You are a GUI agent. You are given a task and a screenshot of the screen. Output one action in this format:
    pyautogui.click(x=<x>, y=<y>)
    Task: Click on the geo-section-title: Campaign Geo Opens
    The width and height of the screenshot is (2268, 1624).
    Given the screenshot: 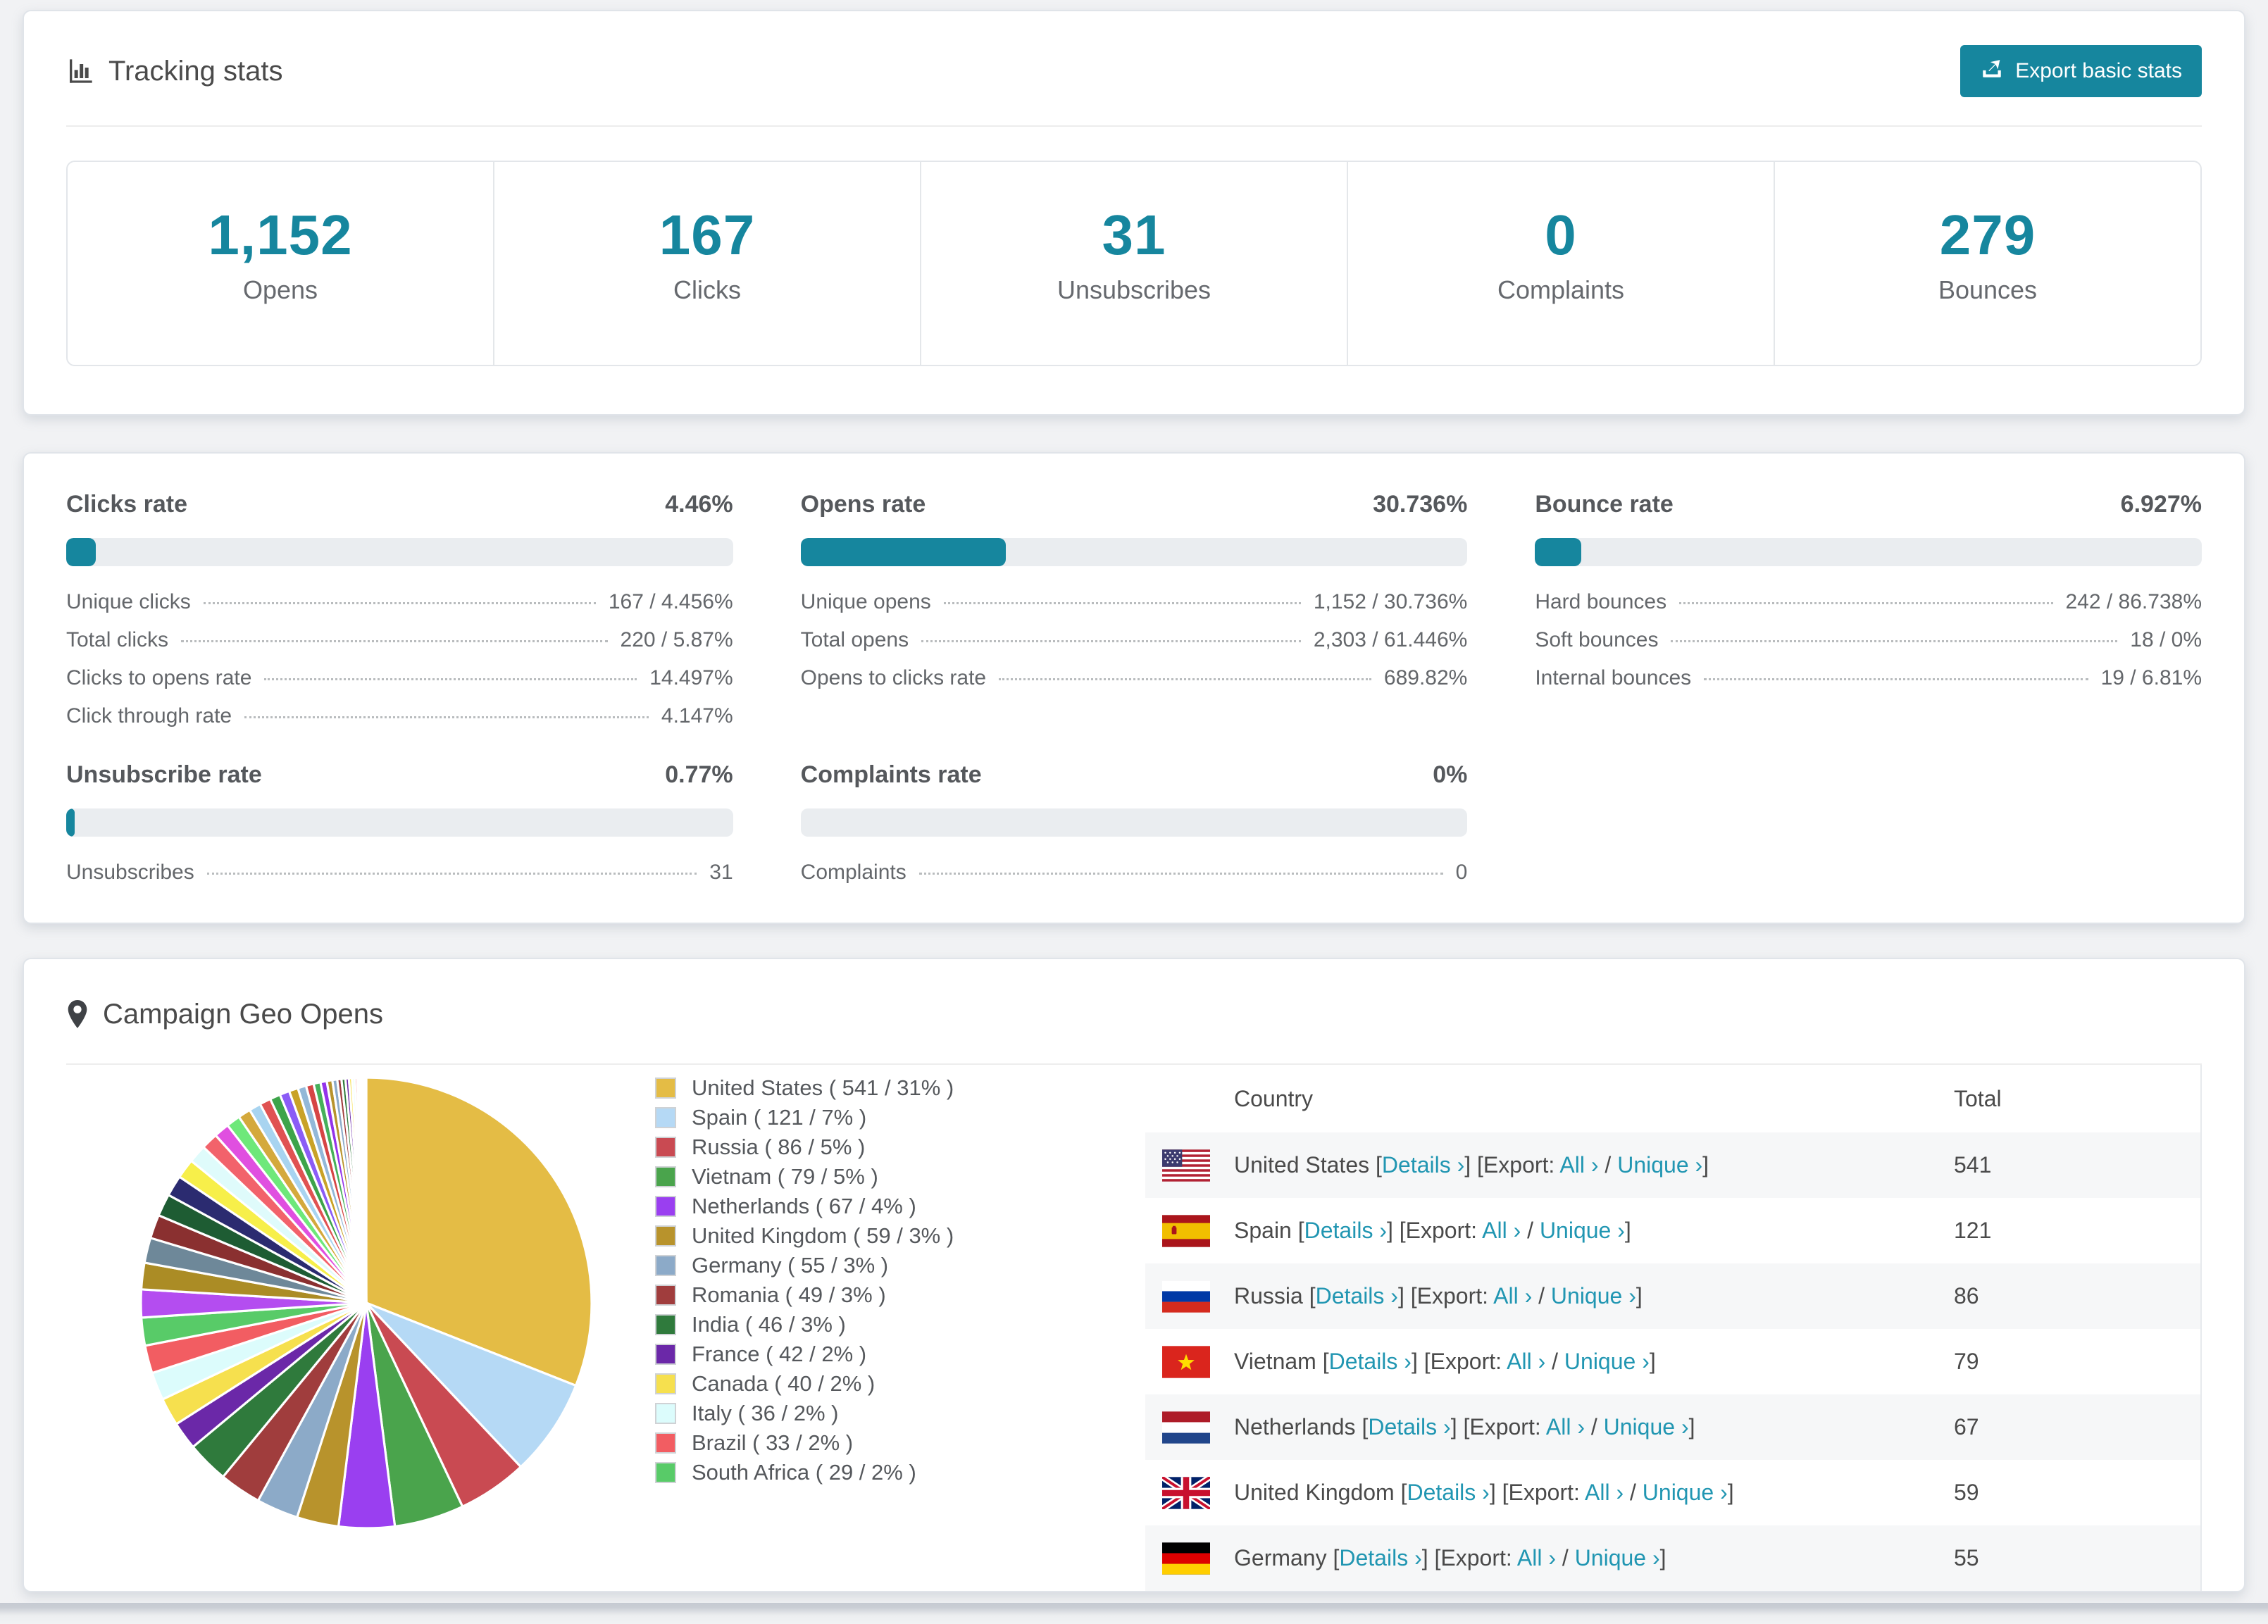 What is the action you would take?
    pyautogui.click(x=243, y=1014)
    